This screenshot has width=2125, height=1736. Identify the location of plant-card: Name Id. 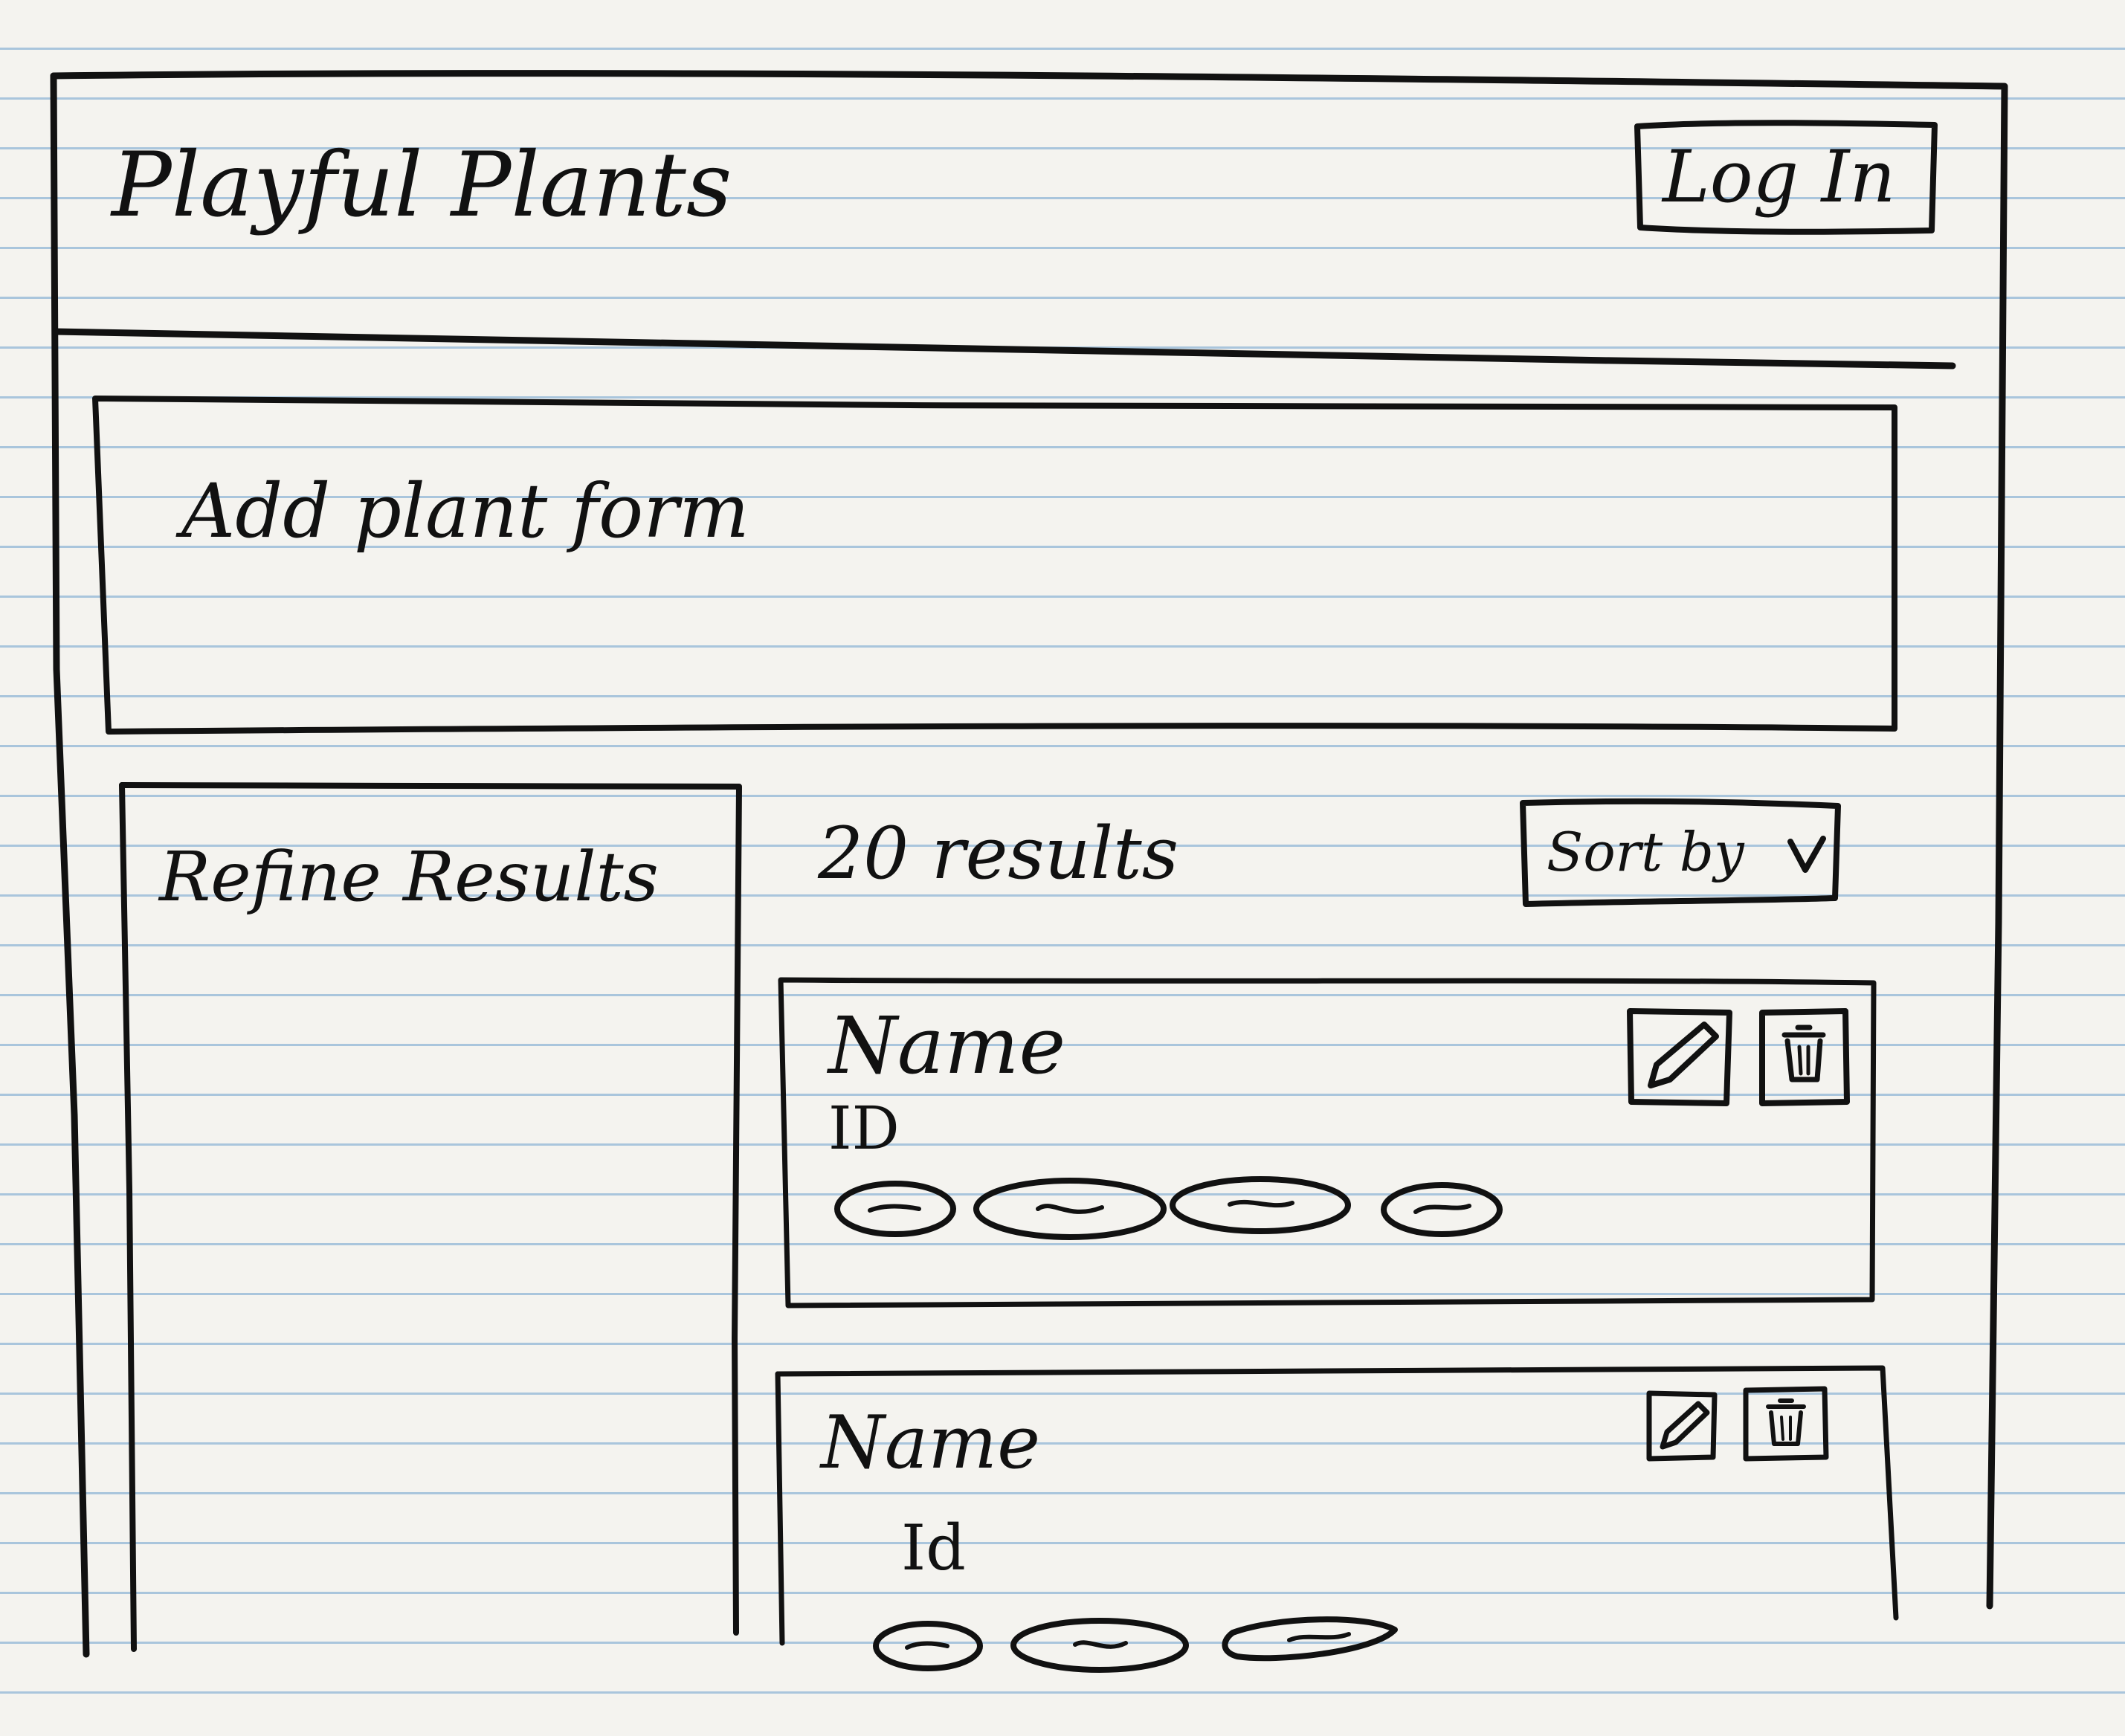
(1333, 1555).